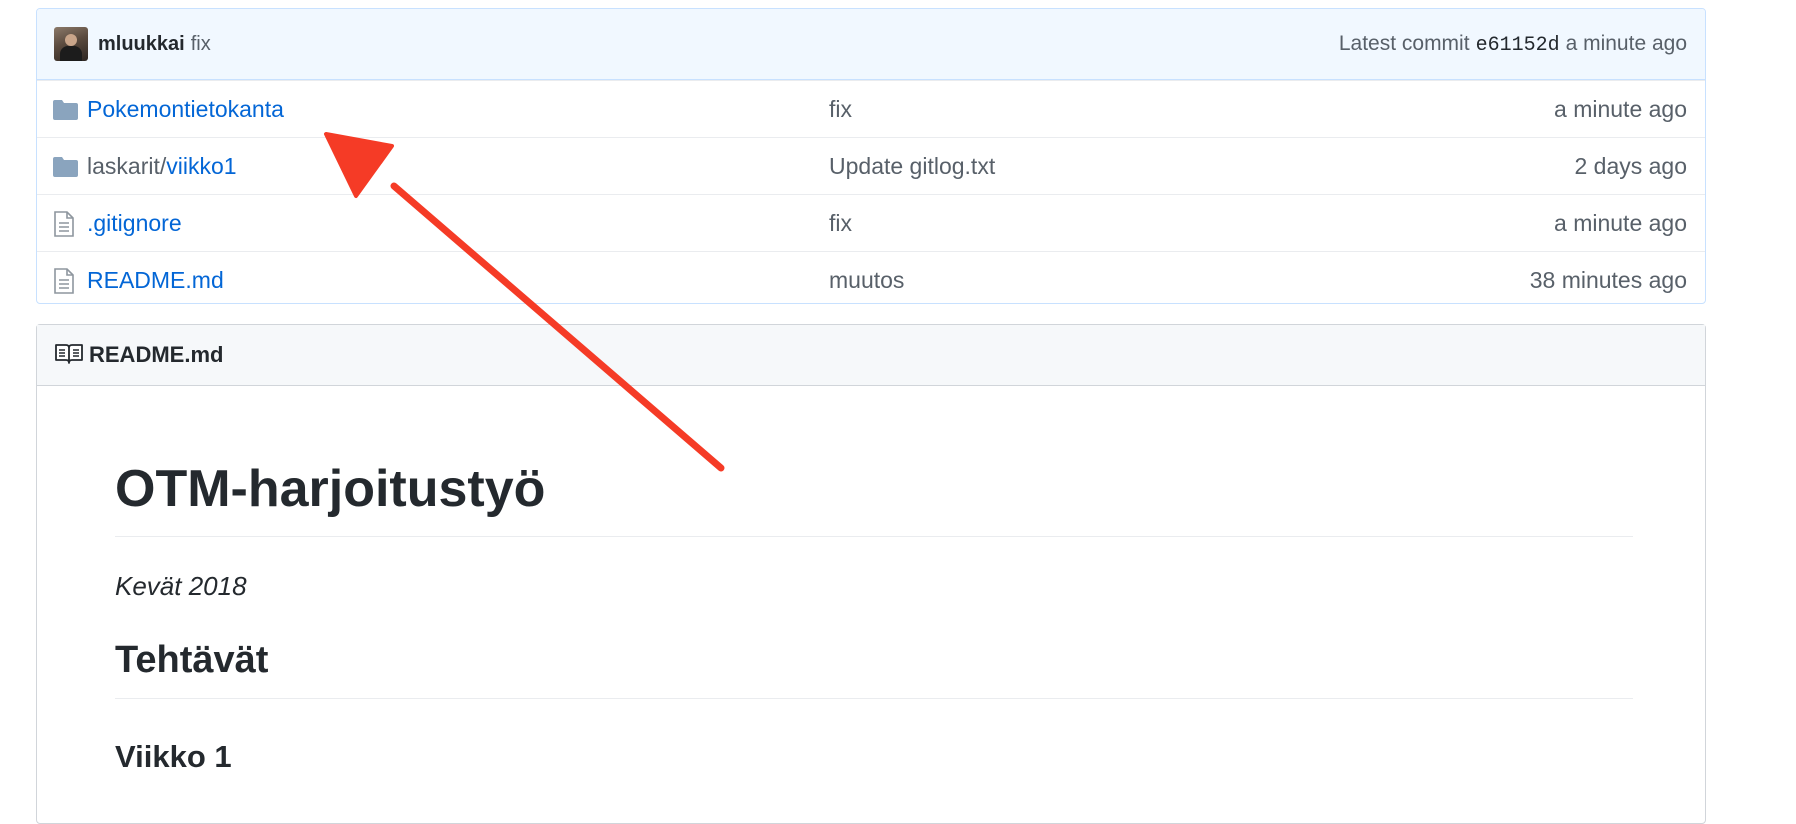 The width and height of the screenshot is (1796, 824). Describe the element at coordinates (1518, 45) in the screenshot. I see `commit-sha: e61152d` at that location.